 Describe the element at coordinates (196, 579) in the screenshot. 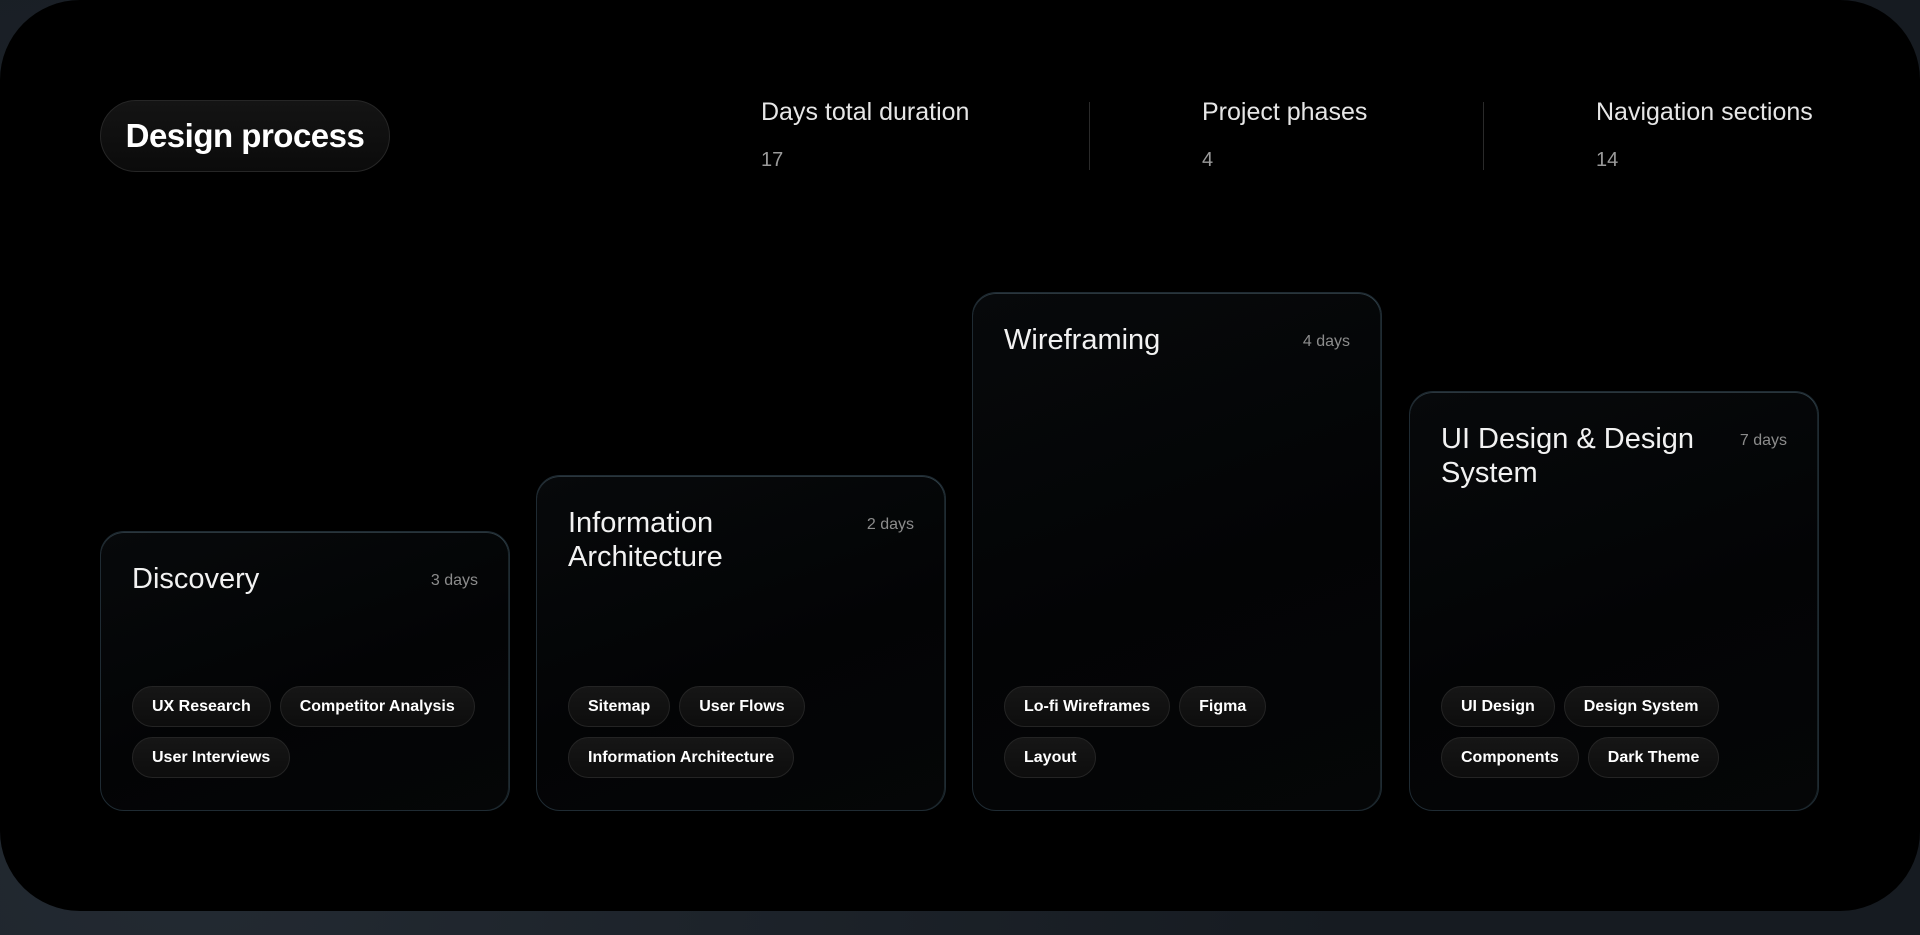

I see `phase-title: Discovery` at that location.